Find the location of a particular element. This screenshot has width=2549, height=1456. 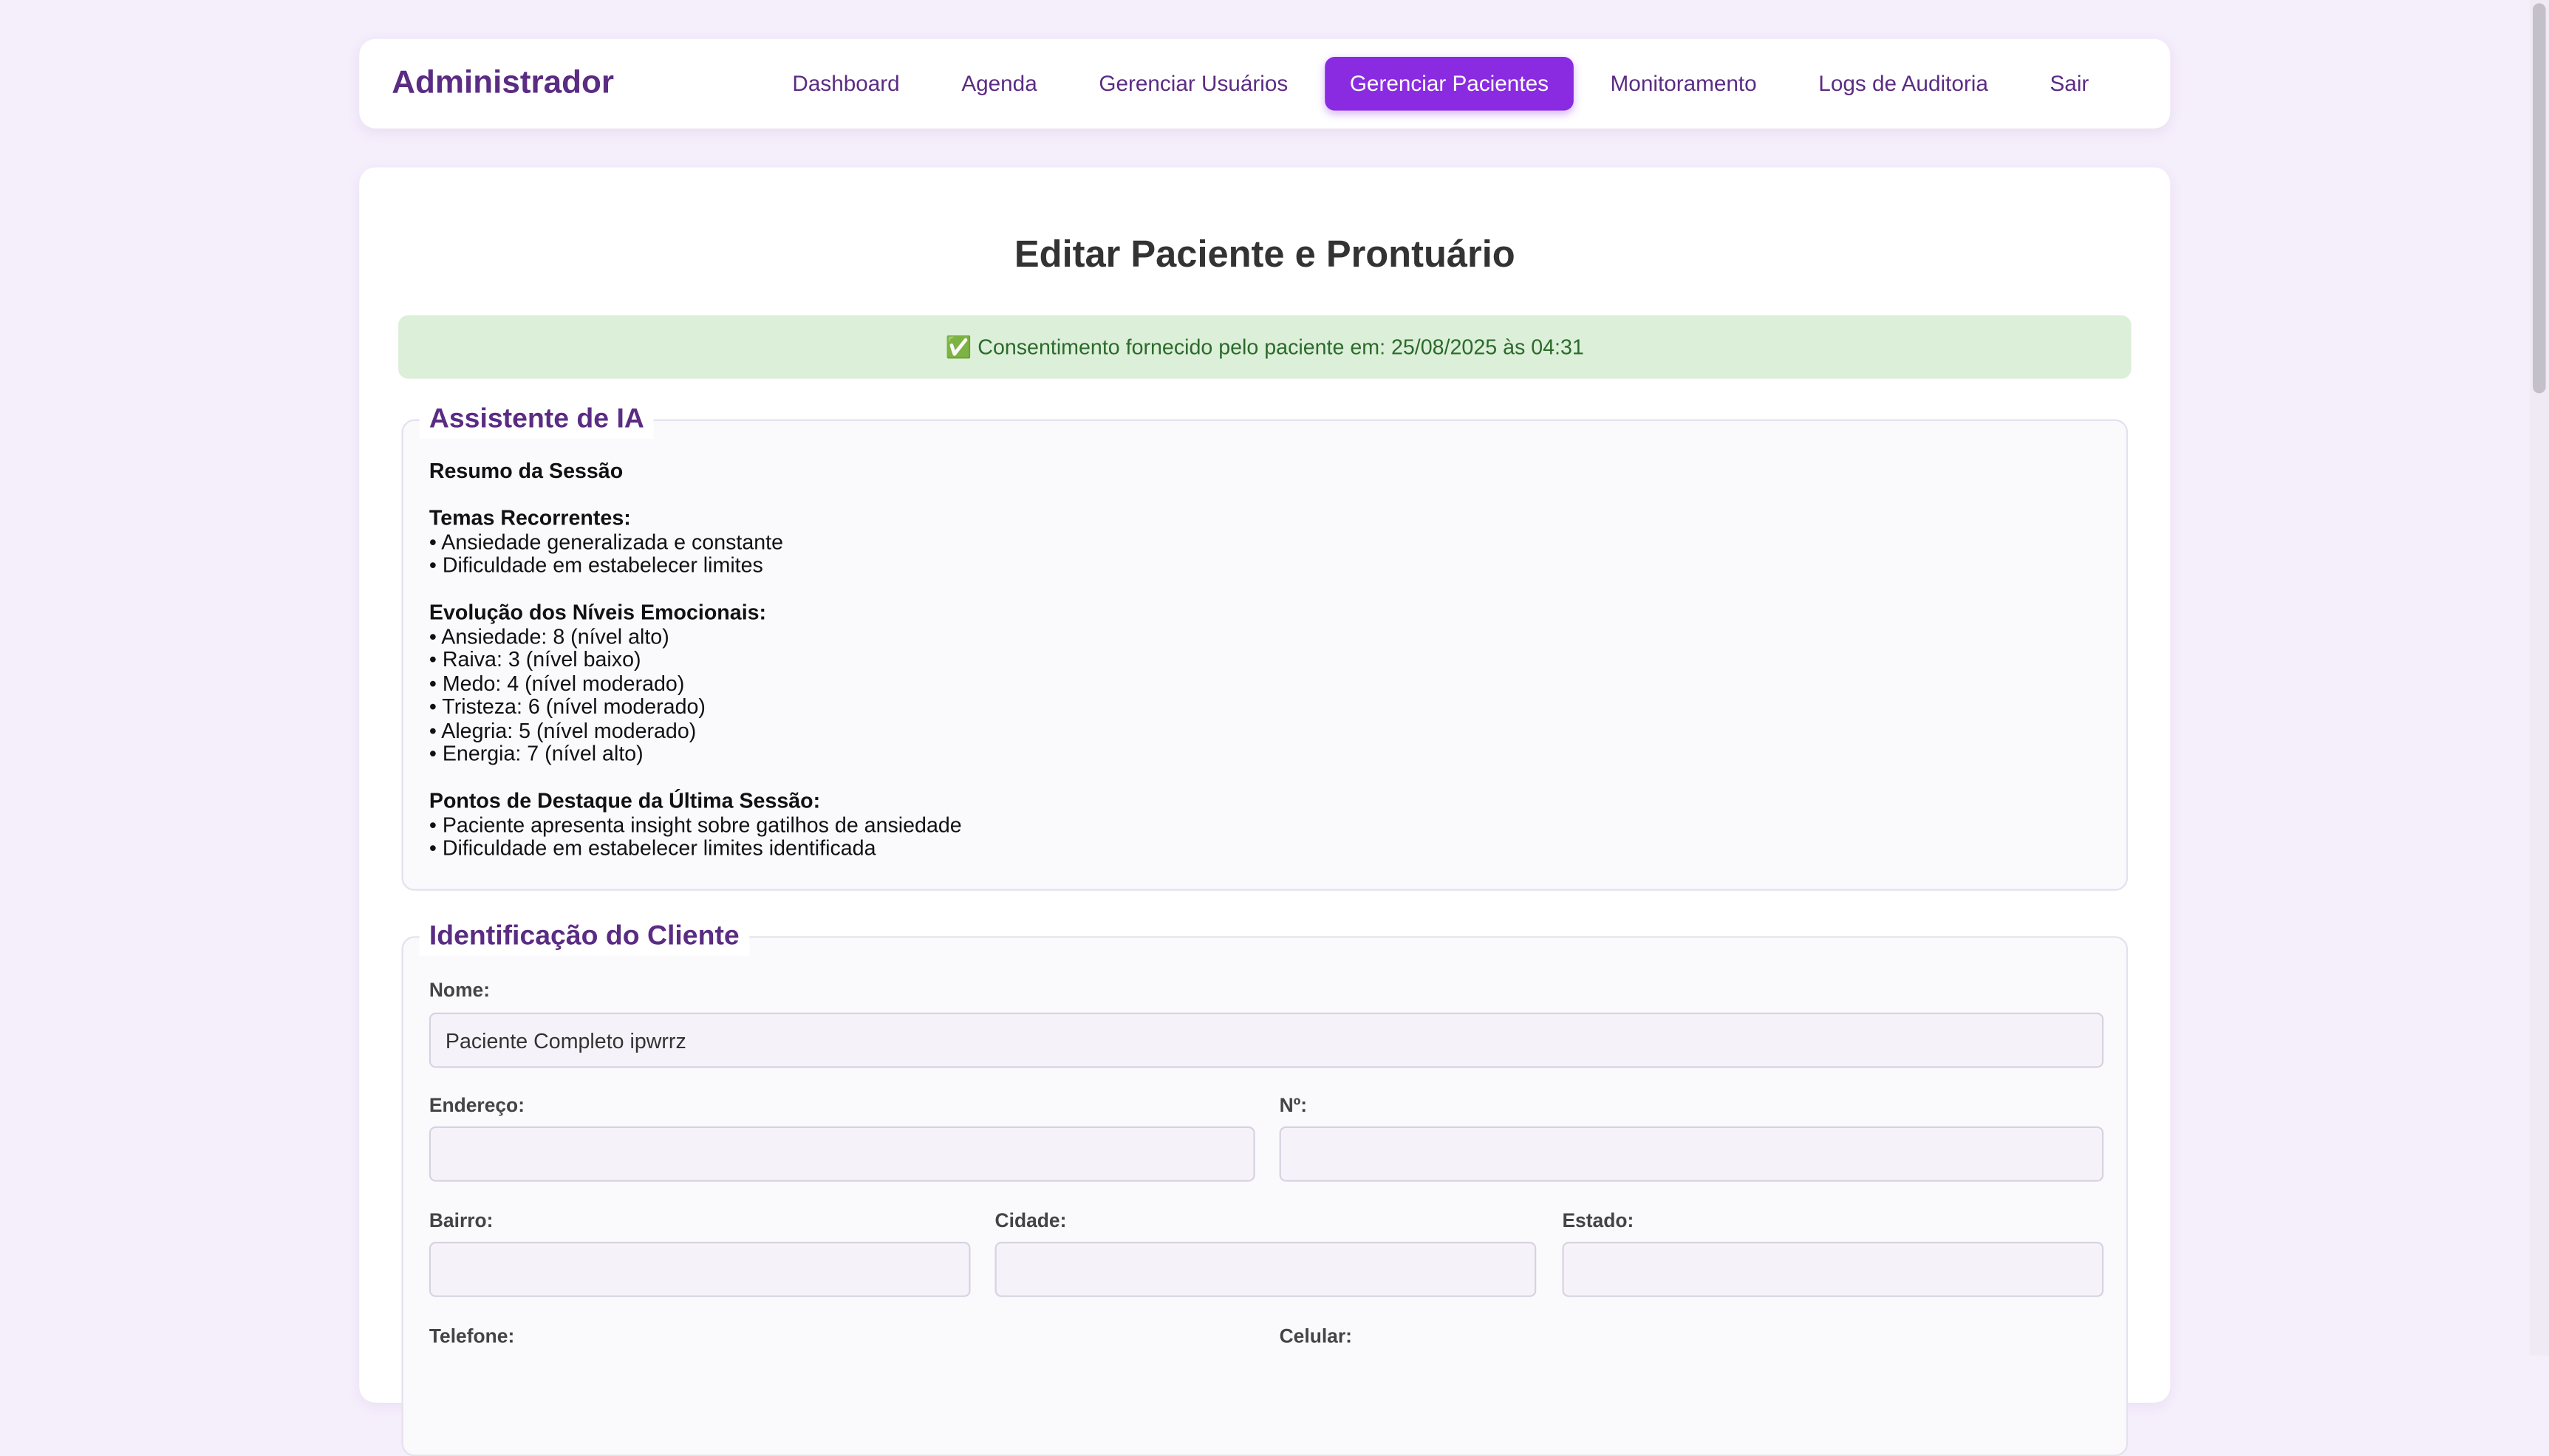

address-label: Endereço: is located at coordinates (477, 1105).